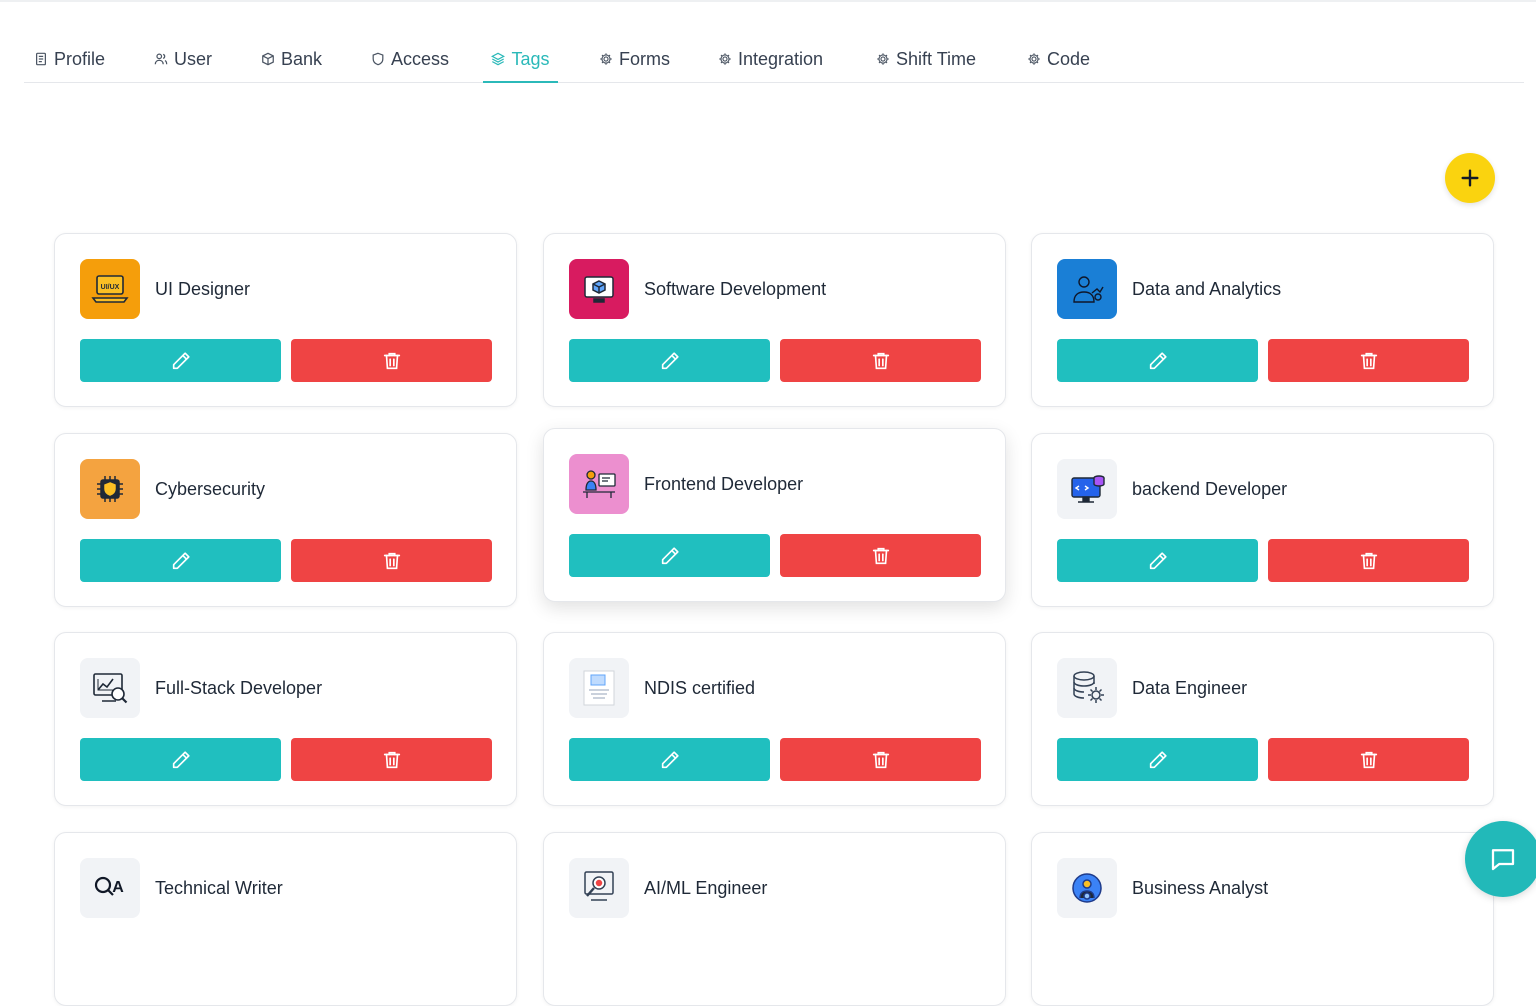 The height and width of the screenshot is (1006, 1536). I want to click on shield-icon, so click(378, 59).